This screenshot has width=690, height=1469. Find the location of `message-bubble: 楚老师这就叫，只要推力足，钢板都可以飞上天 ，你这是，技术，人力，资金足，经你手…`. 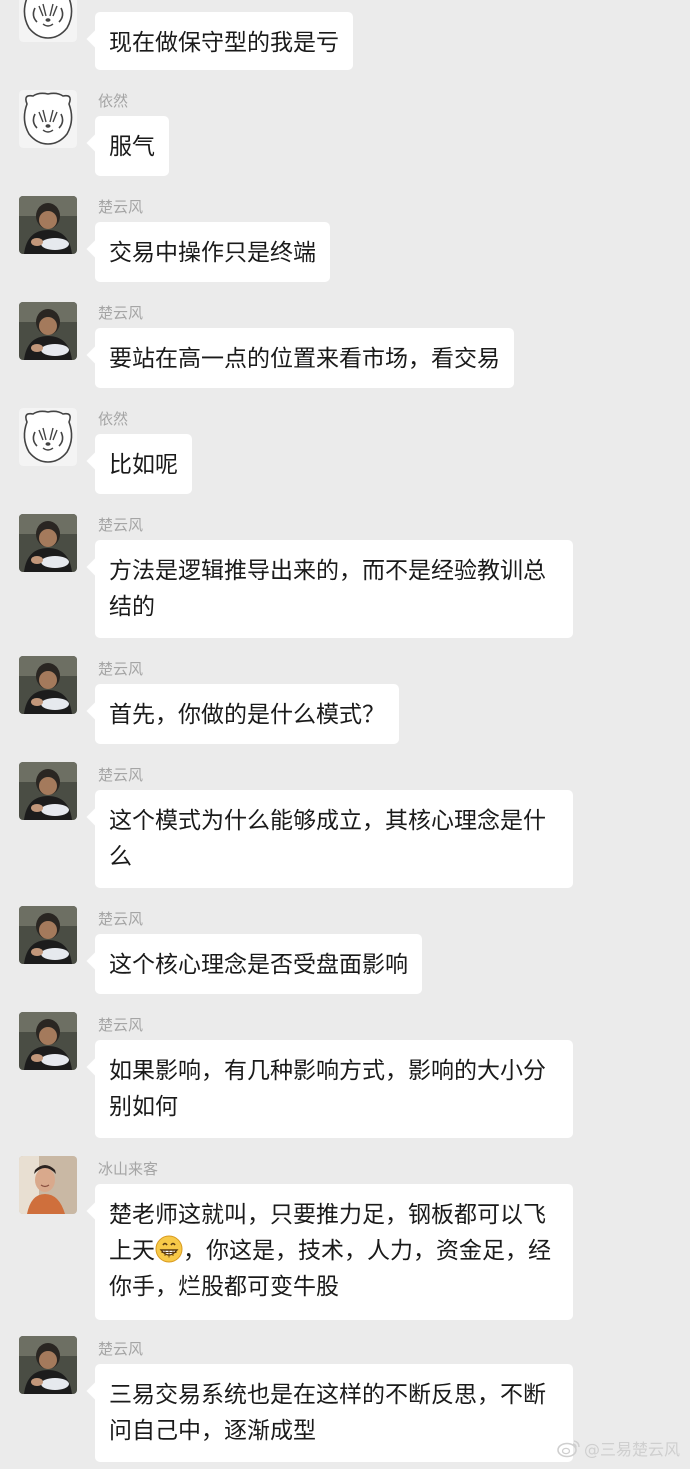

message-bubble: 楚老师这就叫，只要推力足，钢板都可以飞上天 ，你这是，技术，人力，资金足，经你手… is located at coordinates (334, 1252).